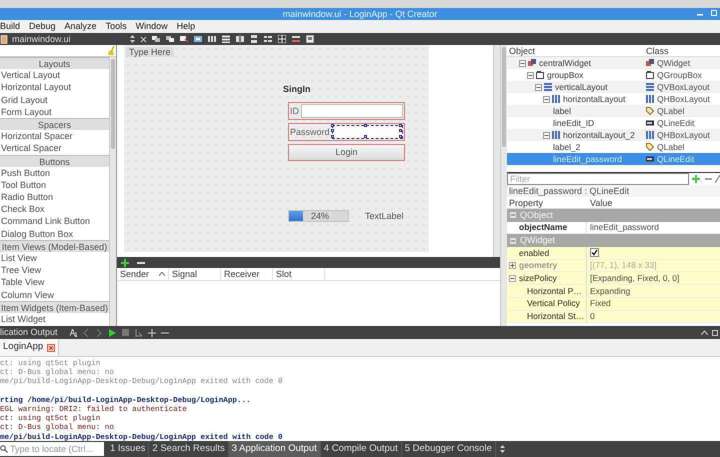  I want to click on output-tab: LoginApp, so click(30, 347).